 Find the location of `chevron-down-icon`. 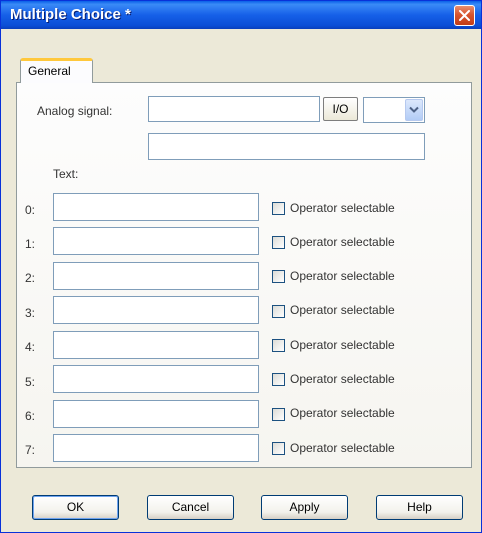

chevron-down-icon is located at coordinates (414, 109).